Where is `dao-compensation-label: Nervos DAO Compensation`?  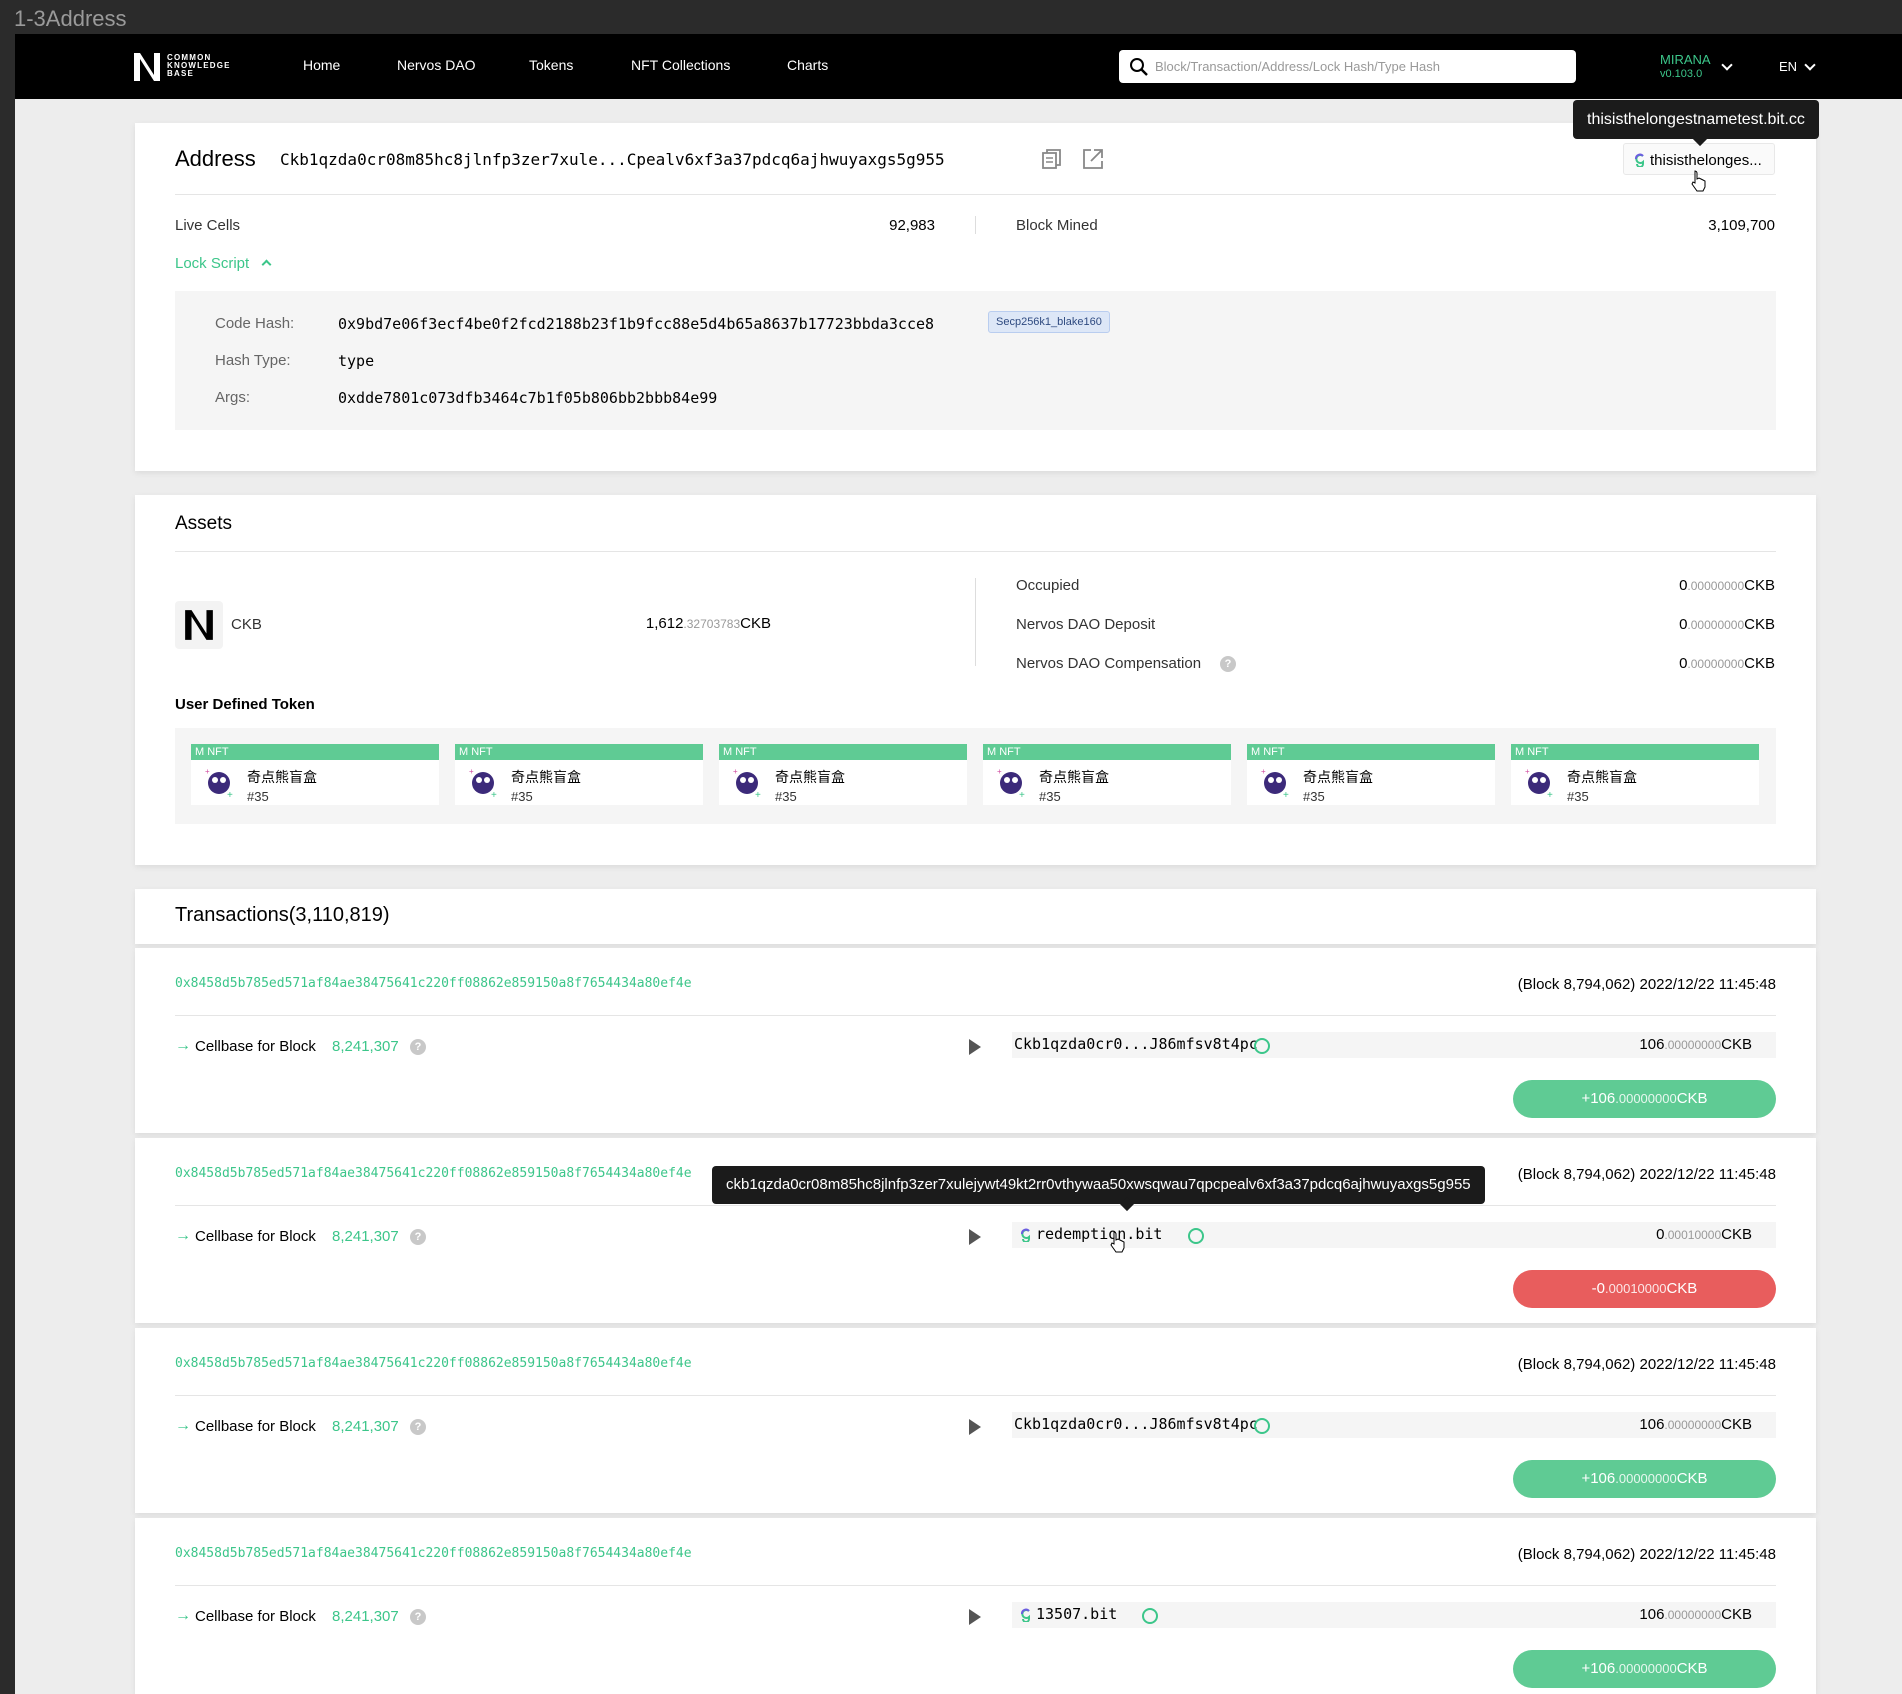 dao-compensation-label: Nervos DAO Compensation is located at coordinates (1109, 663).